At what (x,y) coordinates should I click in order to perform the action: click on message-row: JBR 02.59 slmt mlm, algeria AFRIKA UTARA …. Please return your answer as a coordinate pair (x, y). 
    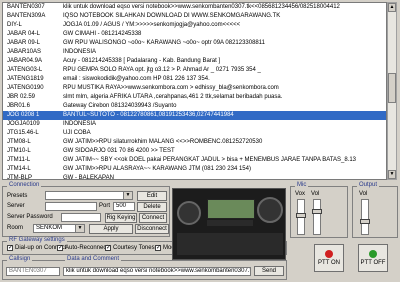
    Looking at the image, I should click on (194, 97).